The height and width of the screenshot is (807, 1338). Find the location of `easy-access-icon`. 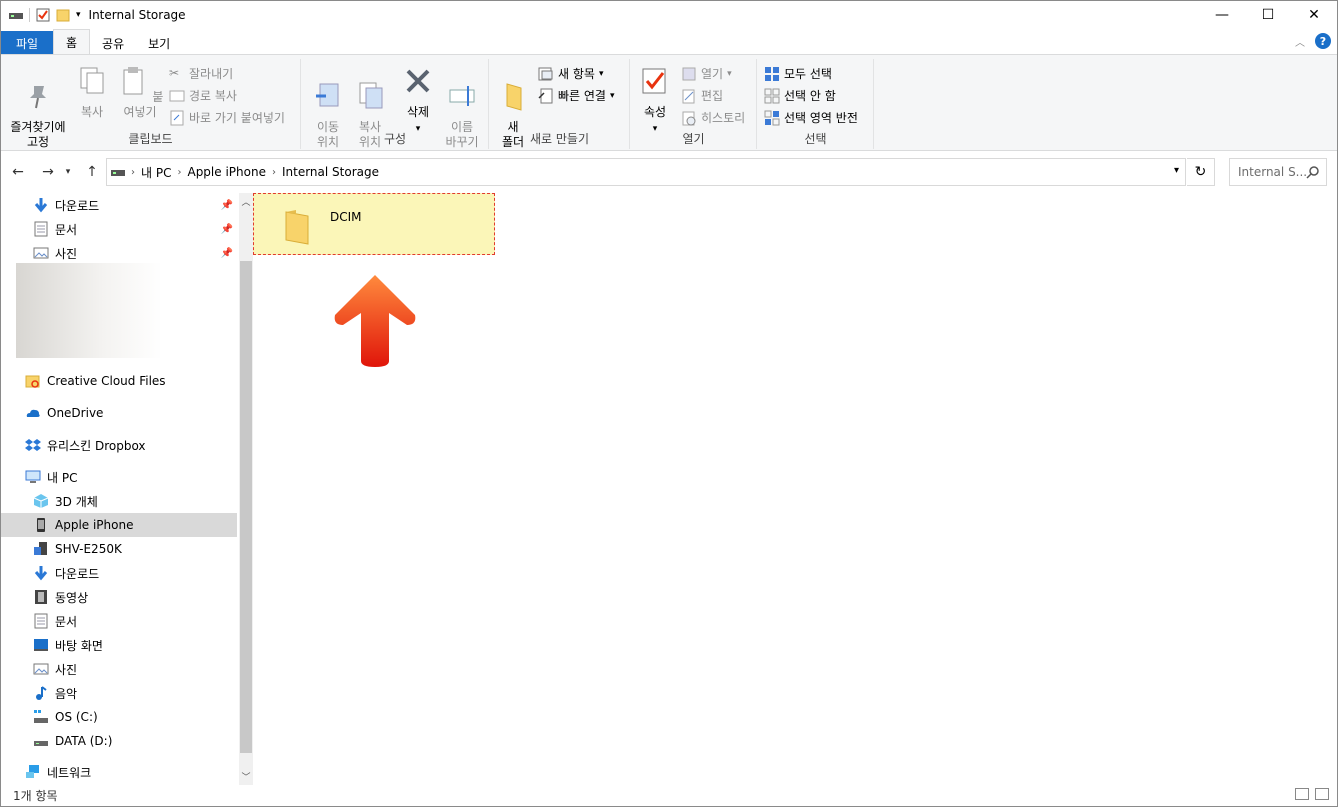

easy-access-icon is located at coordinates (545, 95).